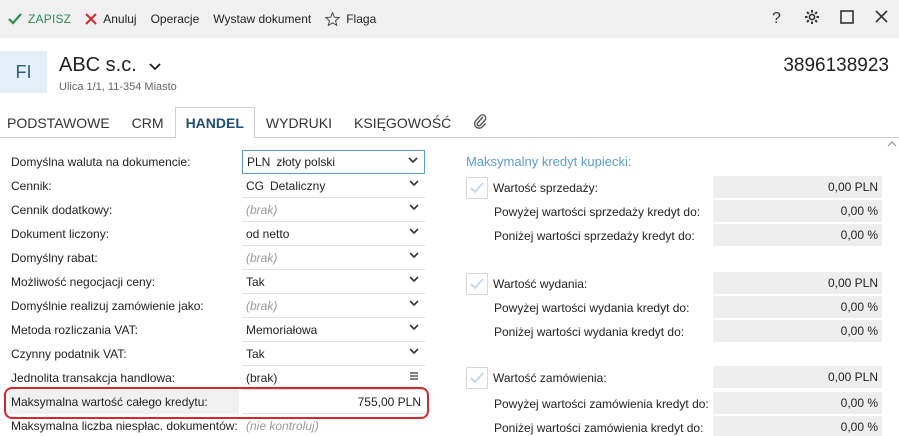 This screenshot has width=899, height=436. Describe the element at coordinates (333, 162) in the screenshot. I see `form-row-select: PLN złoty polski` at that location.